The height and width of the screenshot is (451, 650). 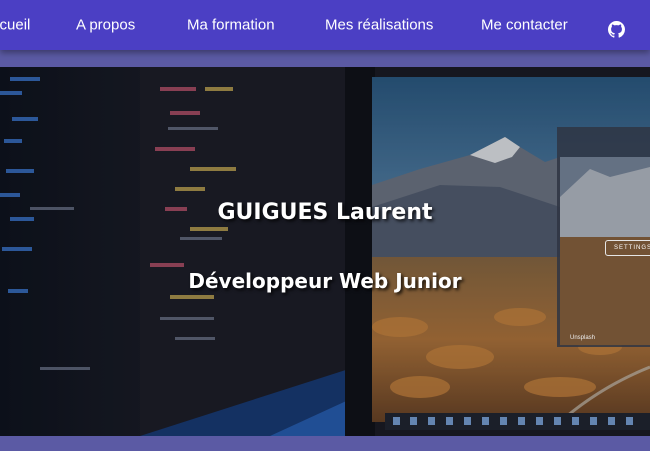 I want to click on nav-link-ma-formation: Ma formation, so click(x=231, y=25).